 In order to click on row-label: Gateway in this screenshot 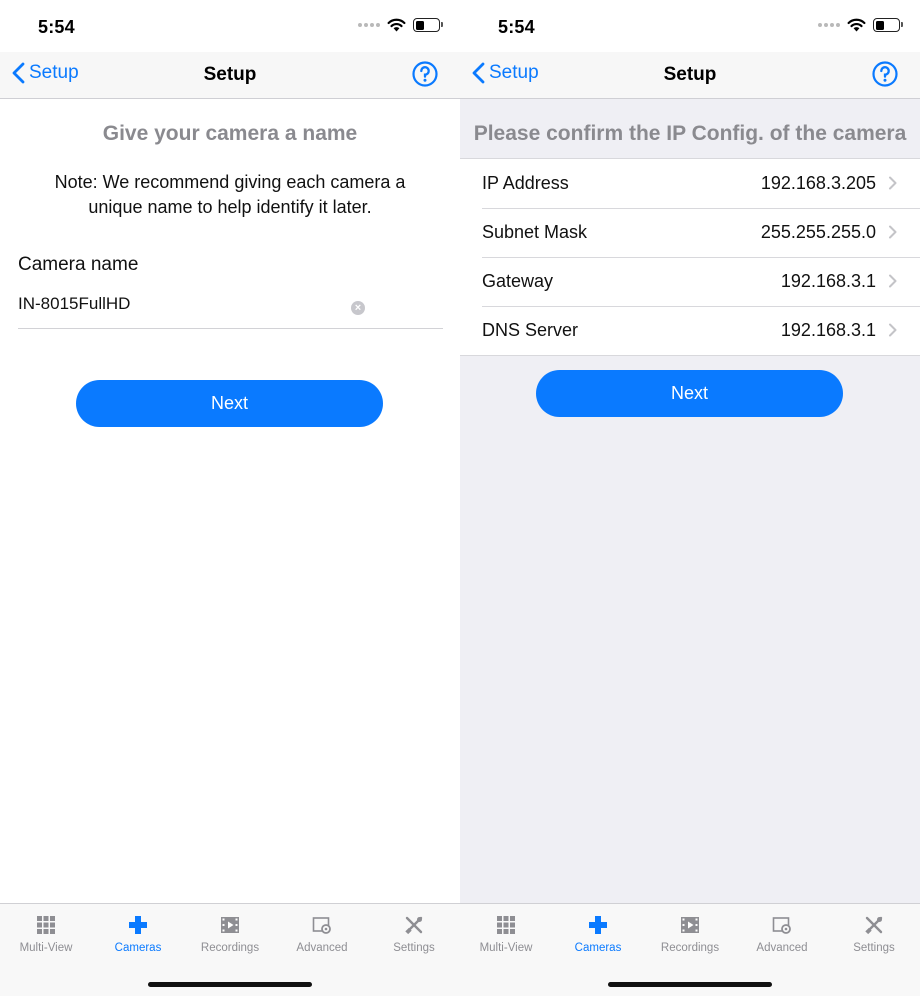, I will do `click(518, 281)`.